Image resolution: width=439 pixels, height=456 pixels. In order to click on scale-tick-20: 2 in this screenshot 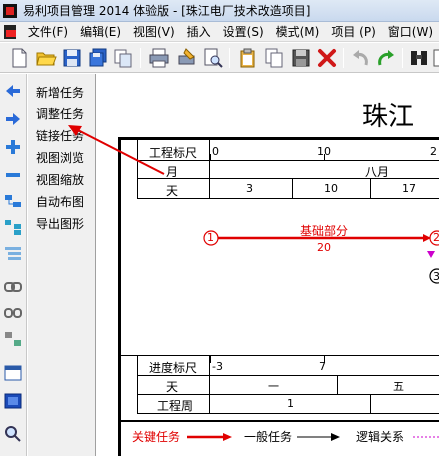, I will do `click(433, 151)`.